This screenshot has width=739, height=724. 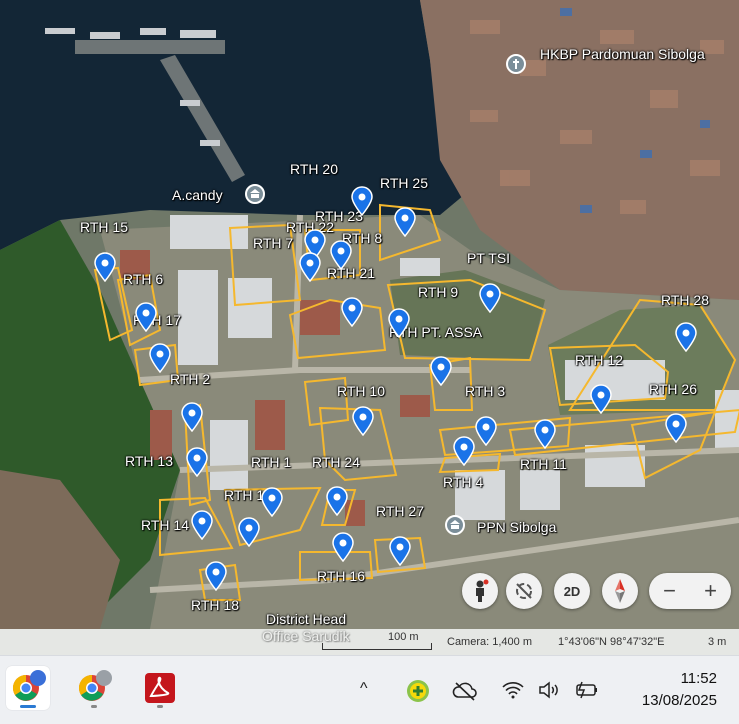 What do you see at coordinates (438, 292) in the screenshot?
I see `rth-9-label: RTH 9` at bounding box center [438, 292].